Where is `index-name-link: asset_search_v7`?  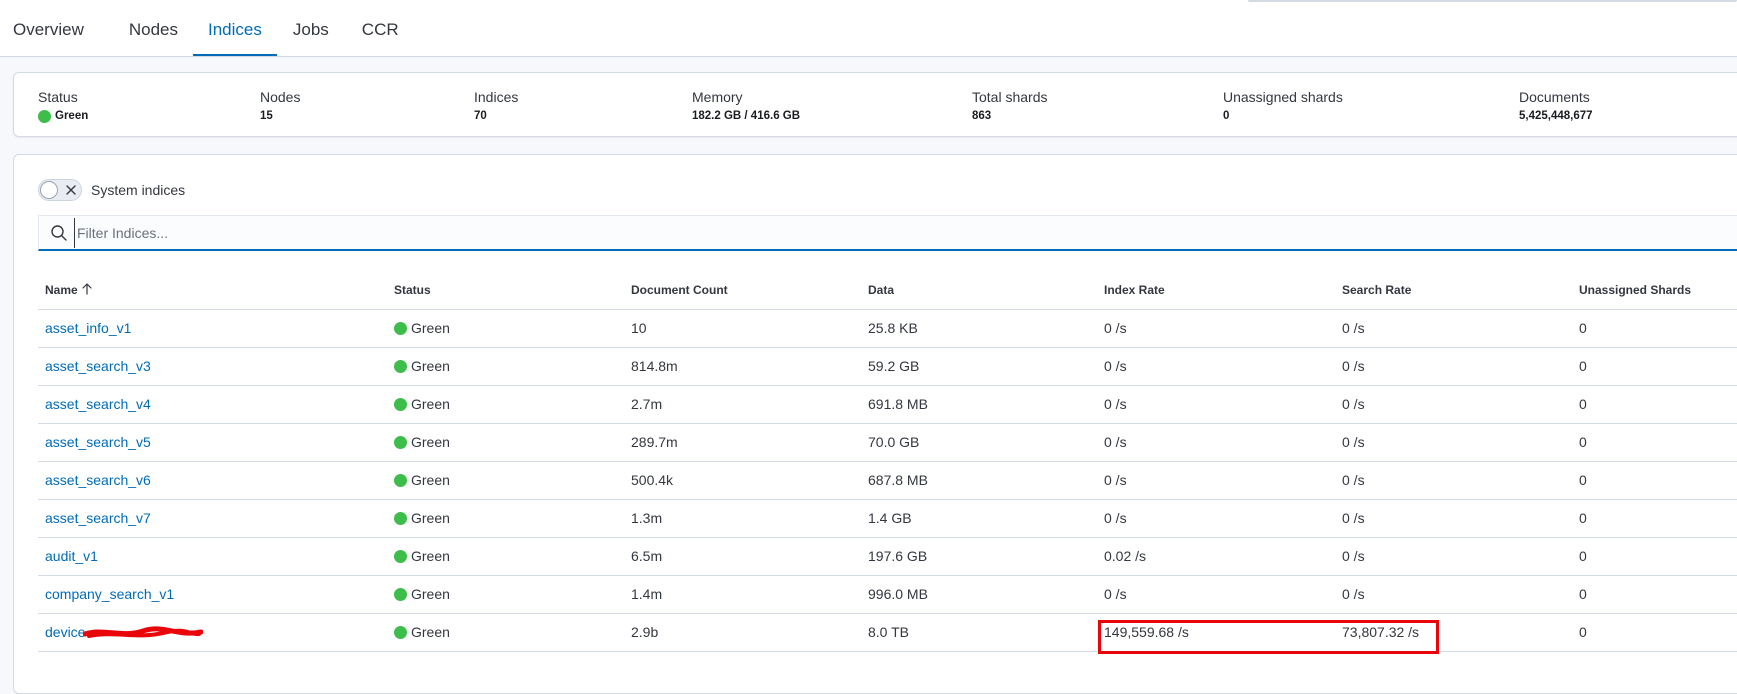 index-name-link: asset_search_v7 is located at coordinates (98, 518).